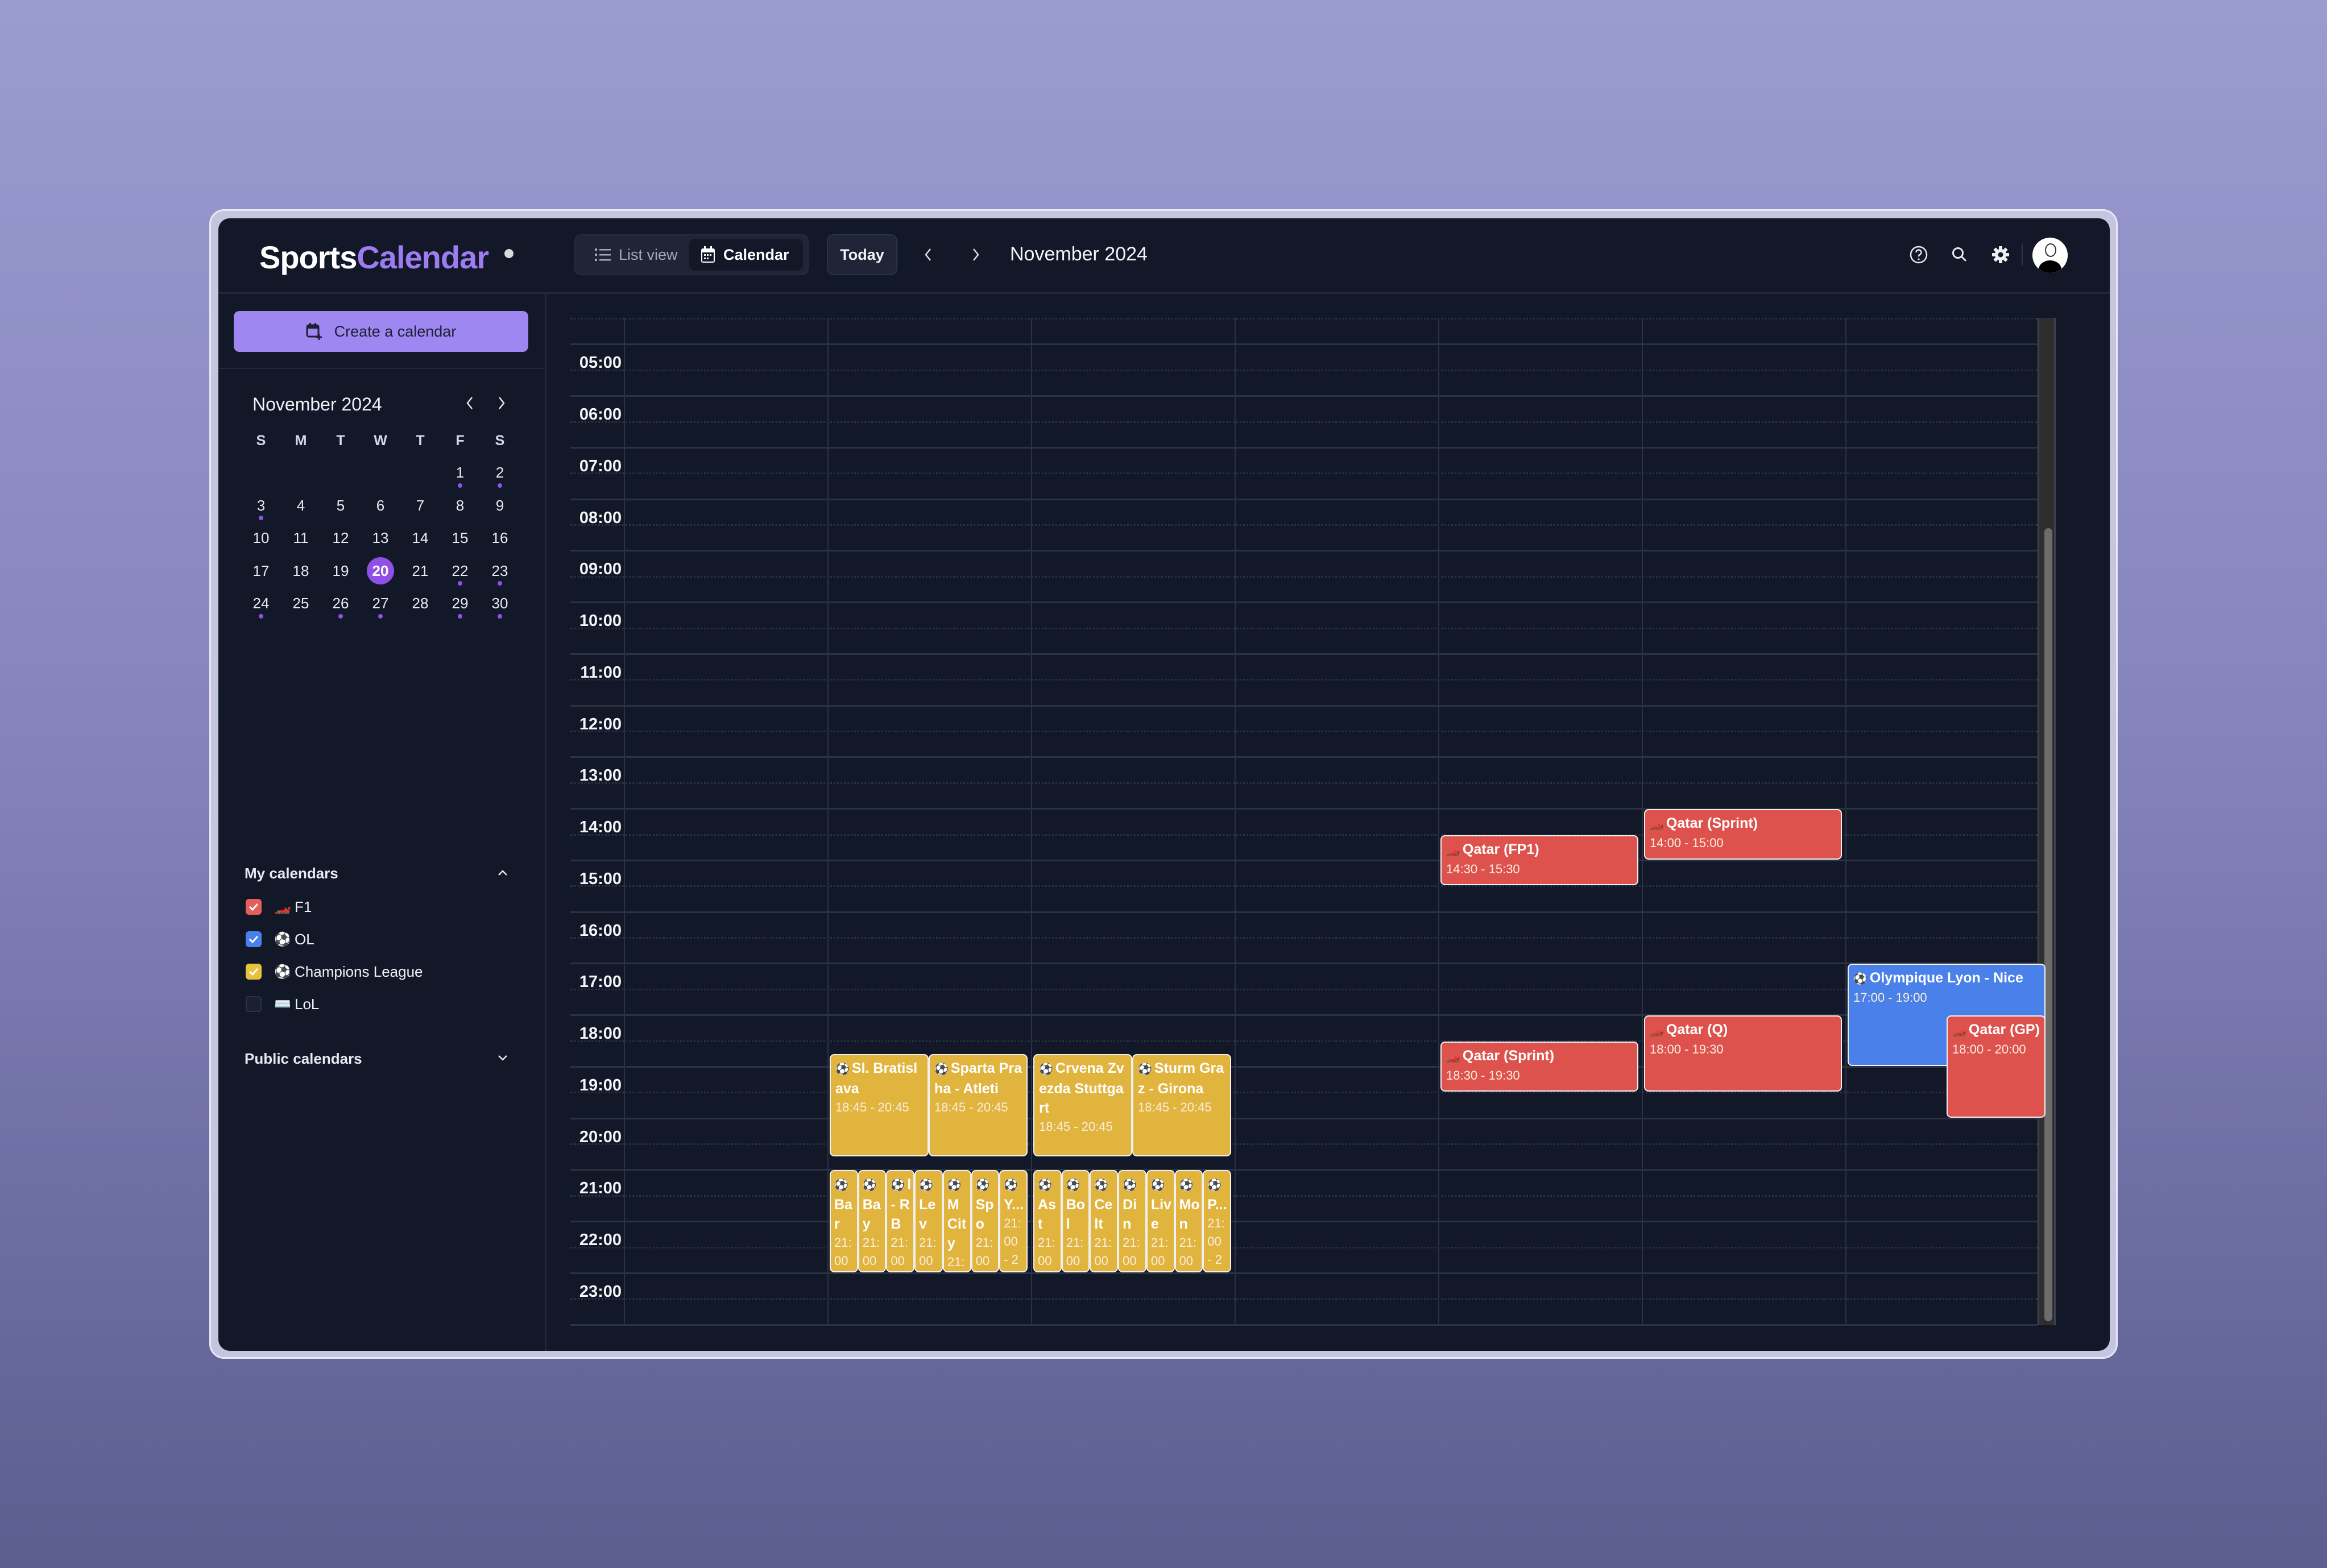 This screenshot has width=2327, height=1568. I want to click on calendar-event: ⚽ Live 21:00 - 23:00, so click(1161, 1221).